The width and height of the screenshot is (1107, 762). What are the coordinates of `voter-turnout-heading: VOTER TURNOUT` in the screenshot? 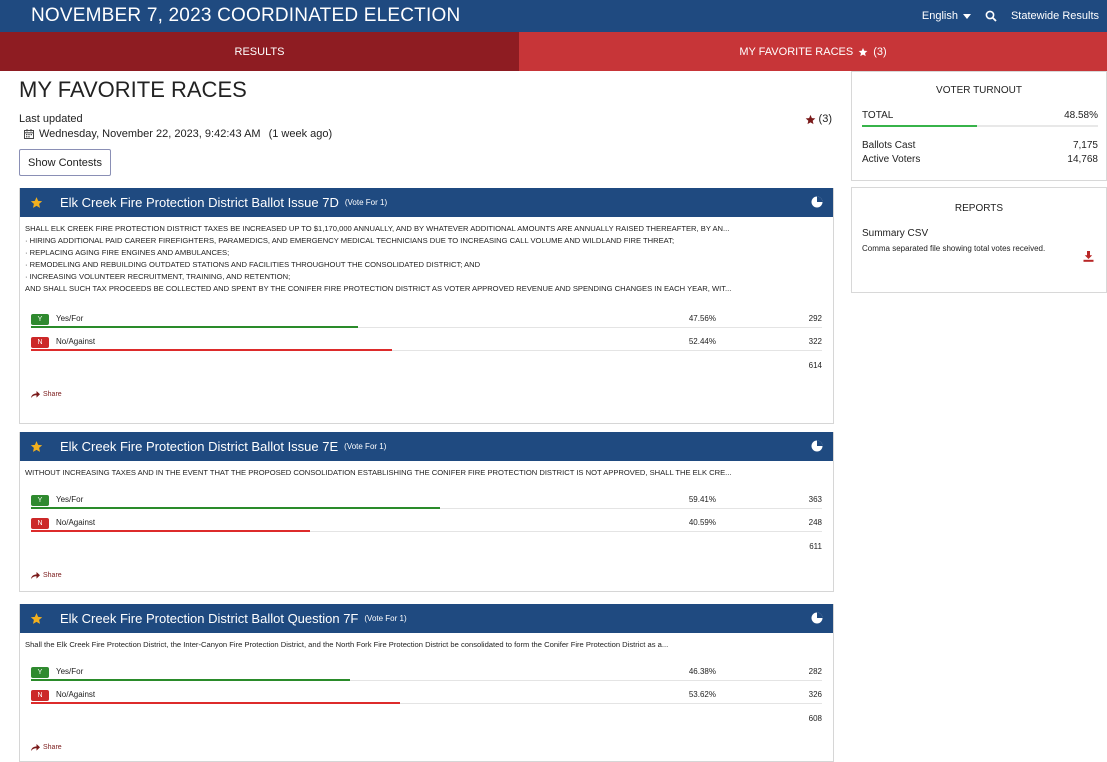 It's located at (979, 90).